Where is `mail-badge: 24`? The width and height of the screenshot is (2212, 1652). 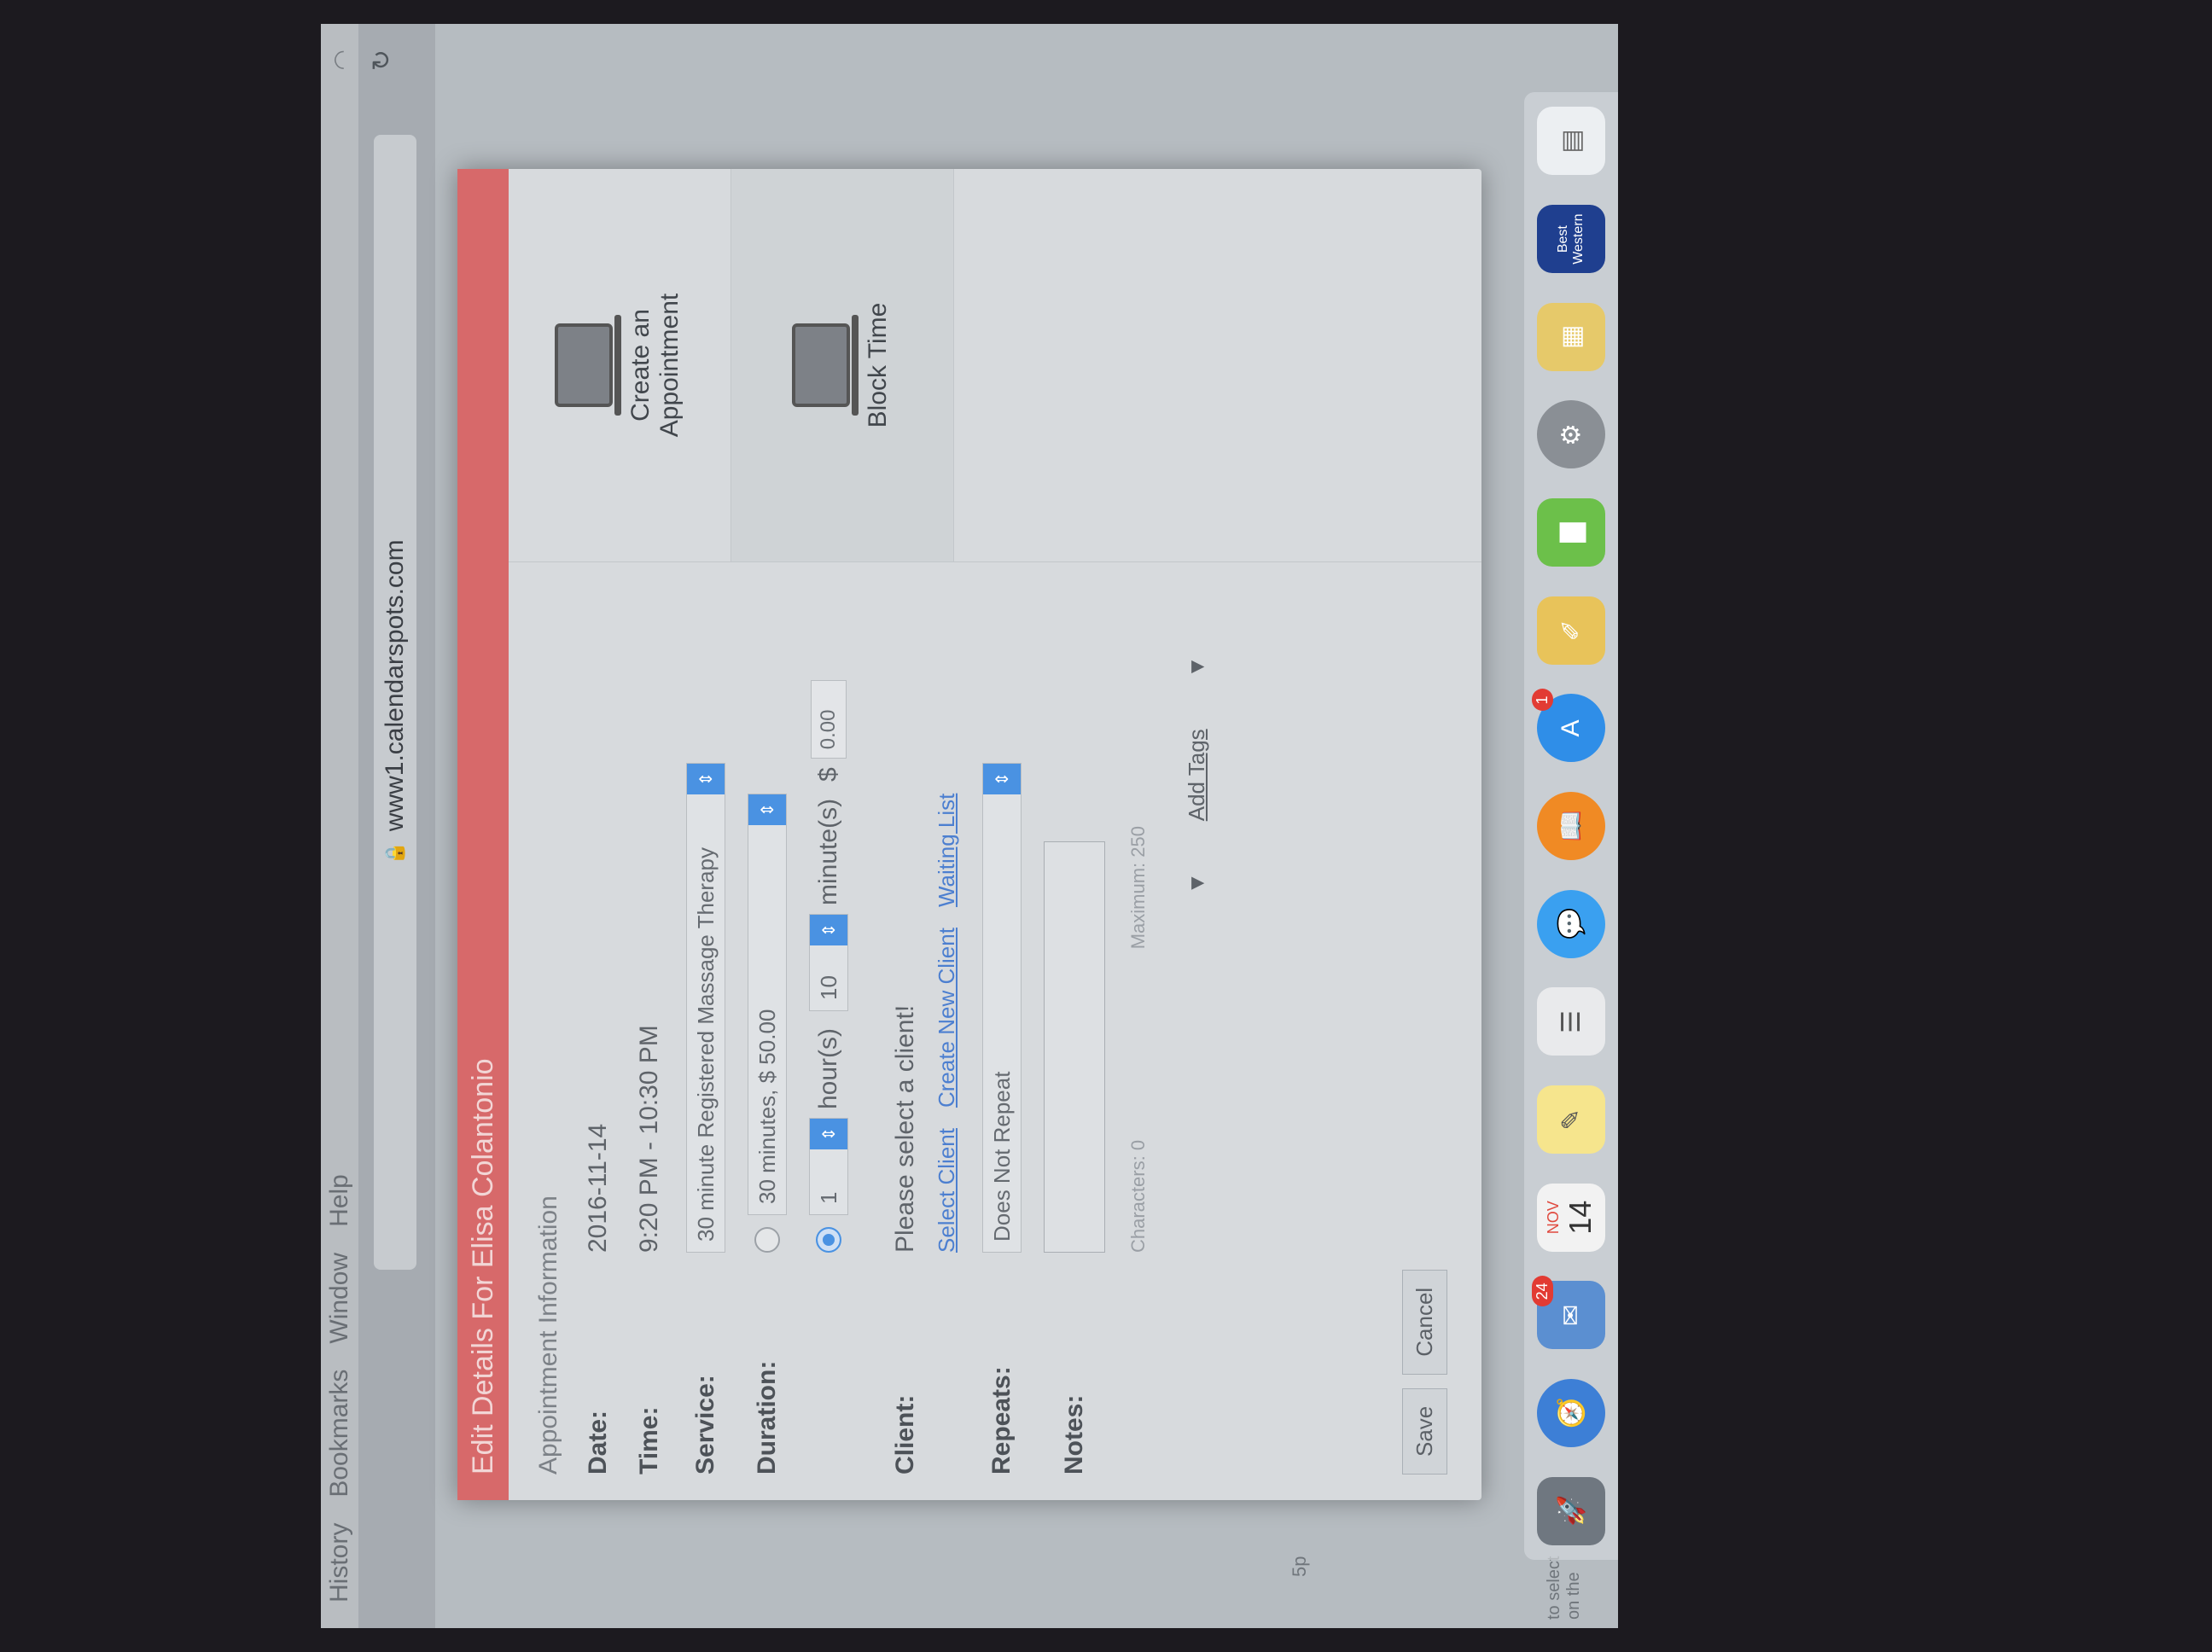
mail-badge: 24 is located at coordinates (1542, 1291).